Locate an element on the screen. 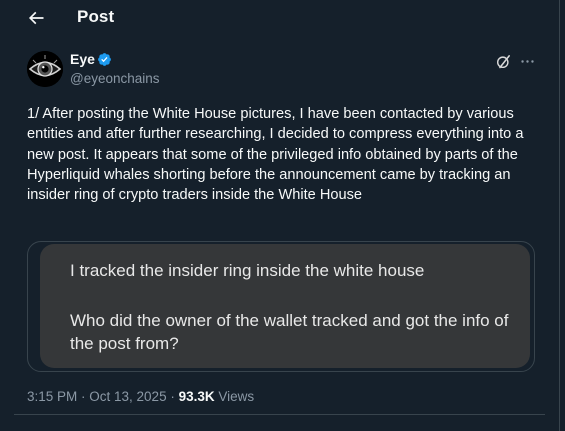  arrow-left-icon is located at coordinates (36, 18).